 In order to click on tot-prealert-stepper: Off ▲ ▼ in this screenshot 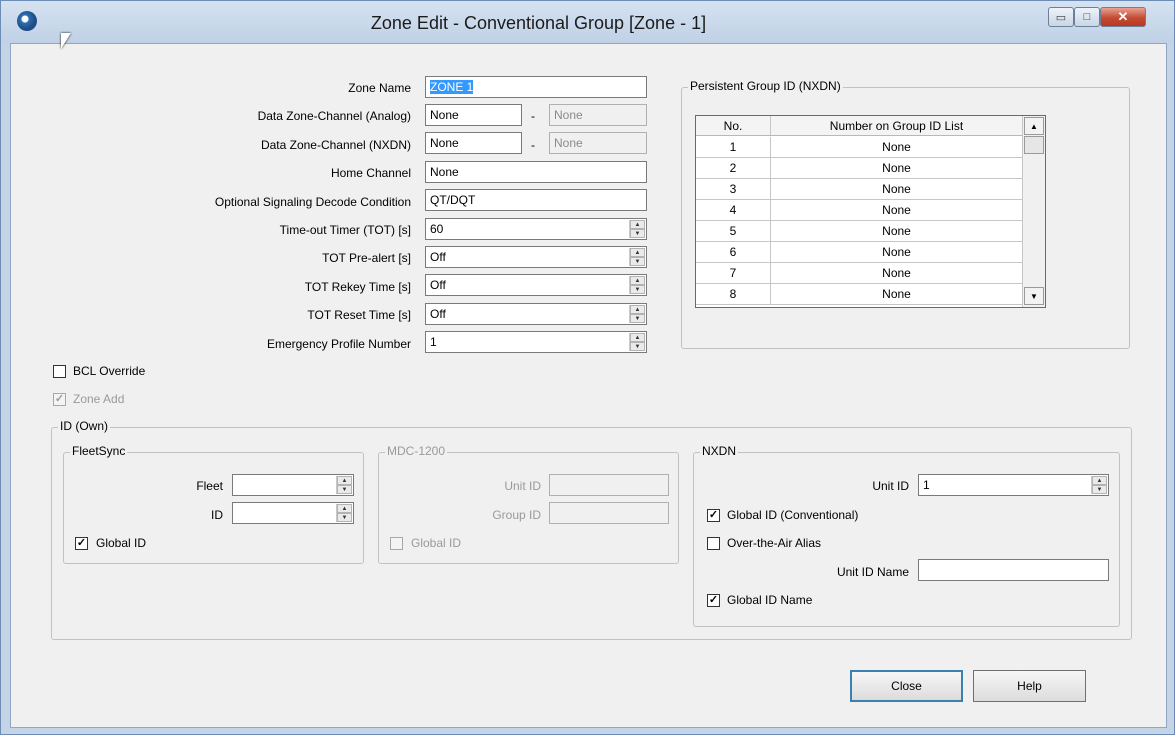, I will do `click(536, 257)`.